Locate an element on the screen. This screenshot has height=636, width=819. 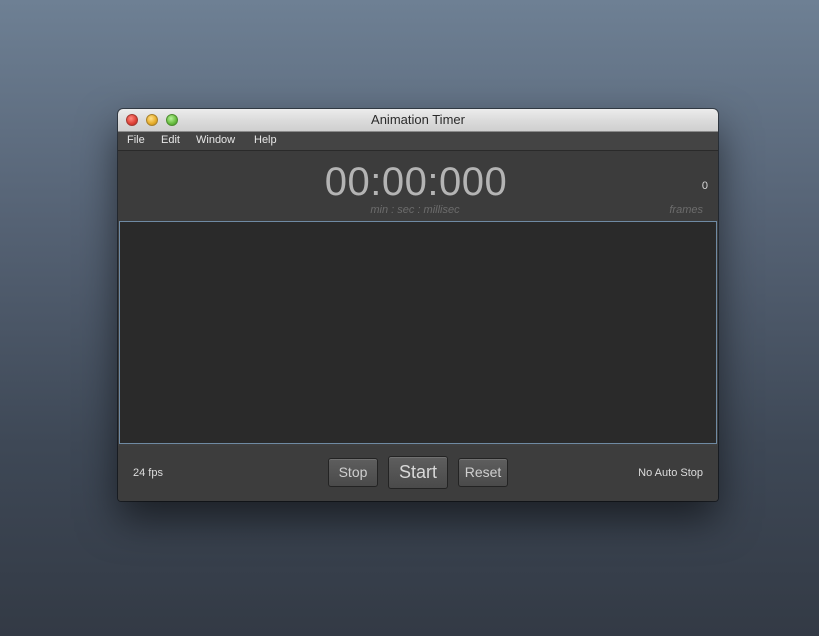
timer-display: 00:00:000 min : sec : millisec 0 frames is located at coordinates (418, 186).